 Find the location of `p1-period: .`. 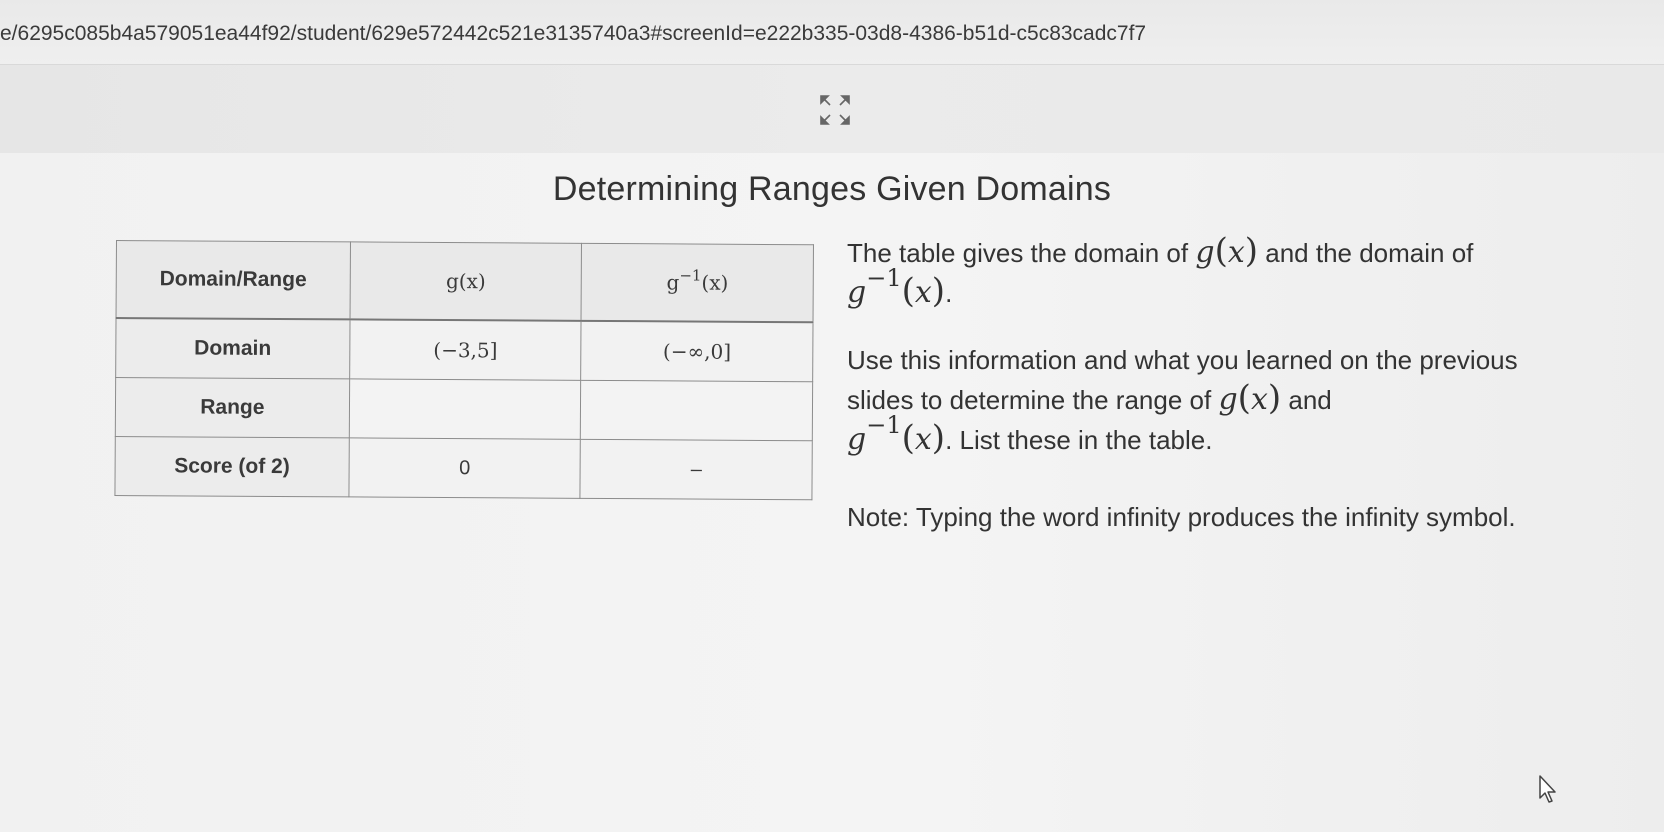

p1-period: . is located at coordinates (949, 293).